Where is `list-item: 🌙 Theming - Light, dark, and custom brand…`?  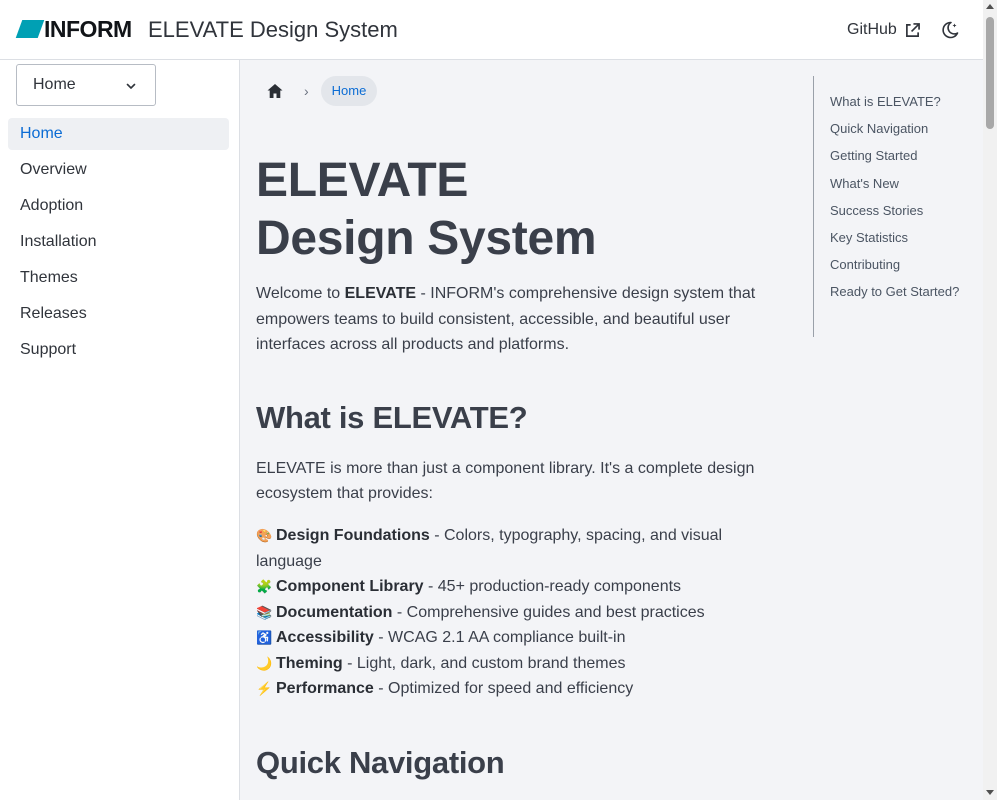
list-item: 🌙 Theming - Light, dark, and custom brand… is located at coordinates (496, 664).